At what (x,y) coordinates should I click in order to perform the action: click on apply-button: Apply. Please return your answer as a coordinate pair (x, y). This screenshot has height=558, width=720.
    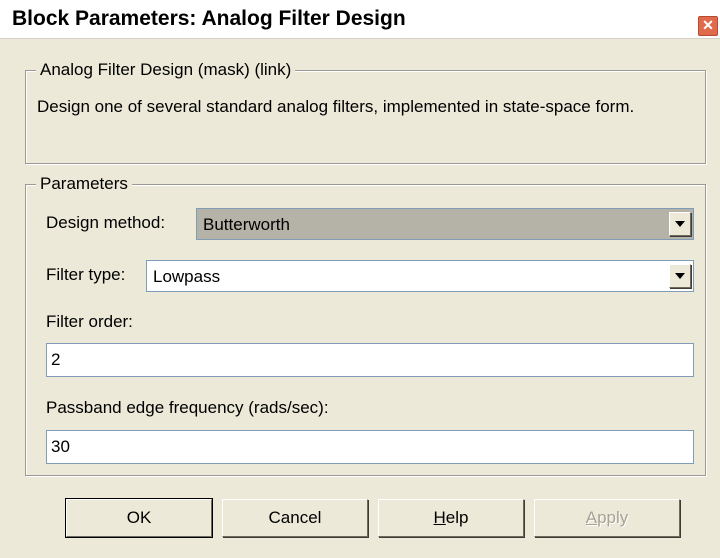
    Looking at the image, I should click on (607, 518).